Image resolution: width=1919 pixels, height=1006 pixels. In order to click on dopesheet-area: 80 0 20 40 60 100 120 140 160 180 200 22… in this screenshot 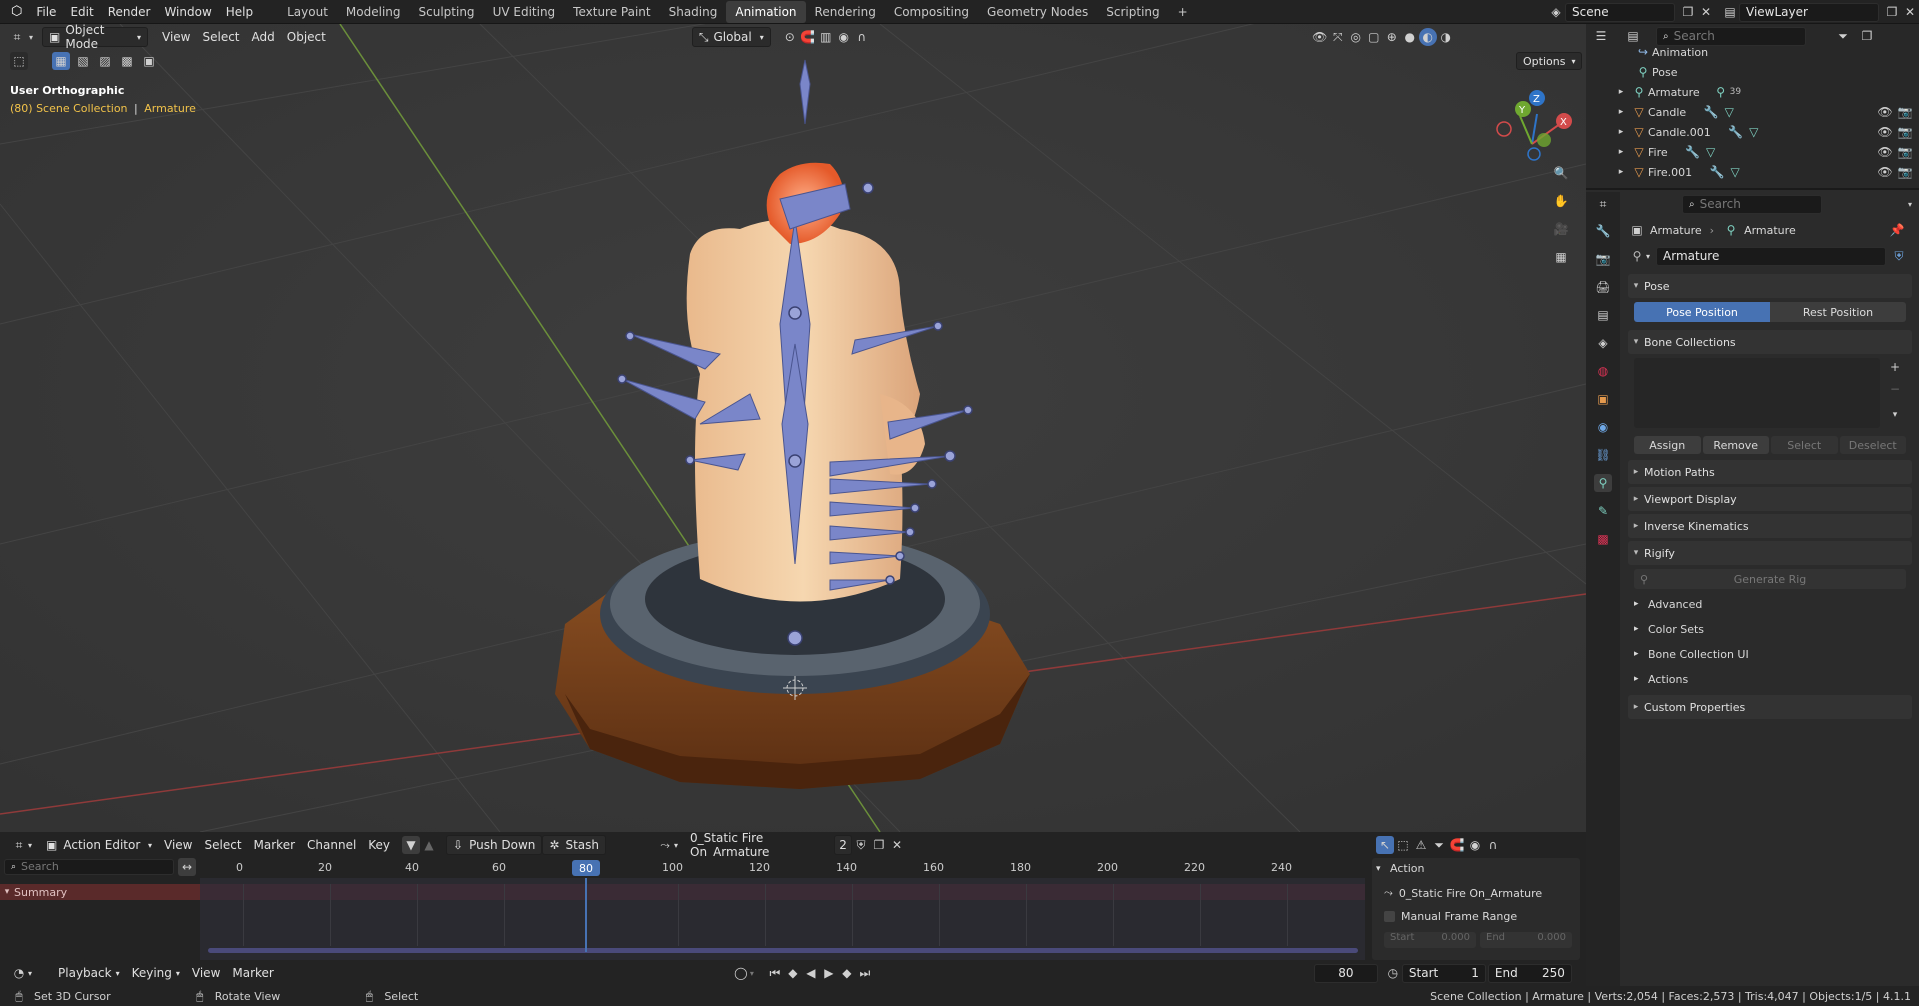, I will do `click(782, 909)`.